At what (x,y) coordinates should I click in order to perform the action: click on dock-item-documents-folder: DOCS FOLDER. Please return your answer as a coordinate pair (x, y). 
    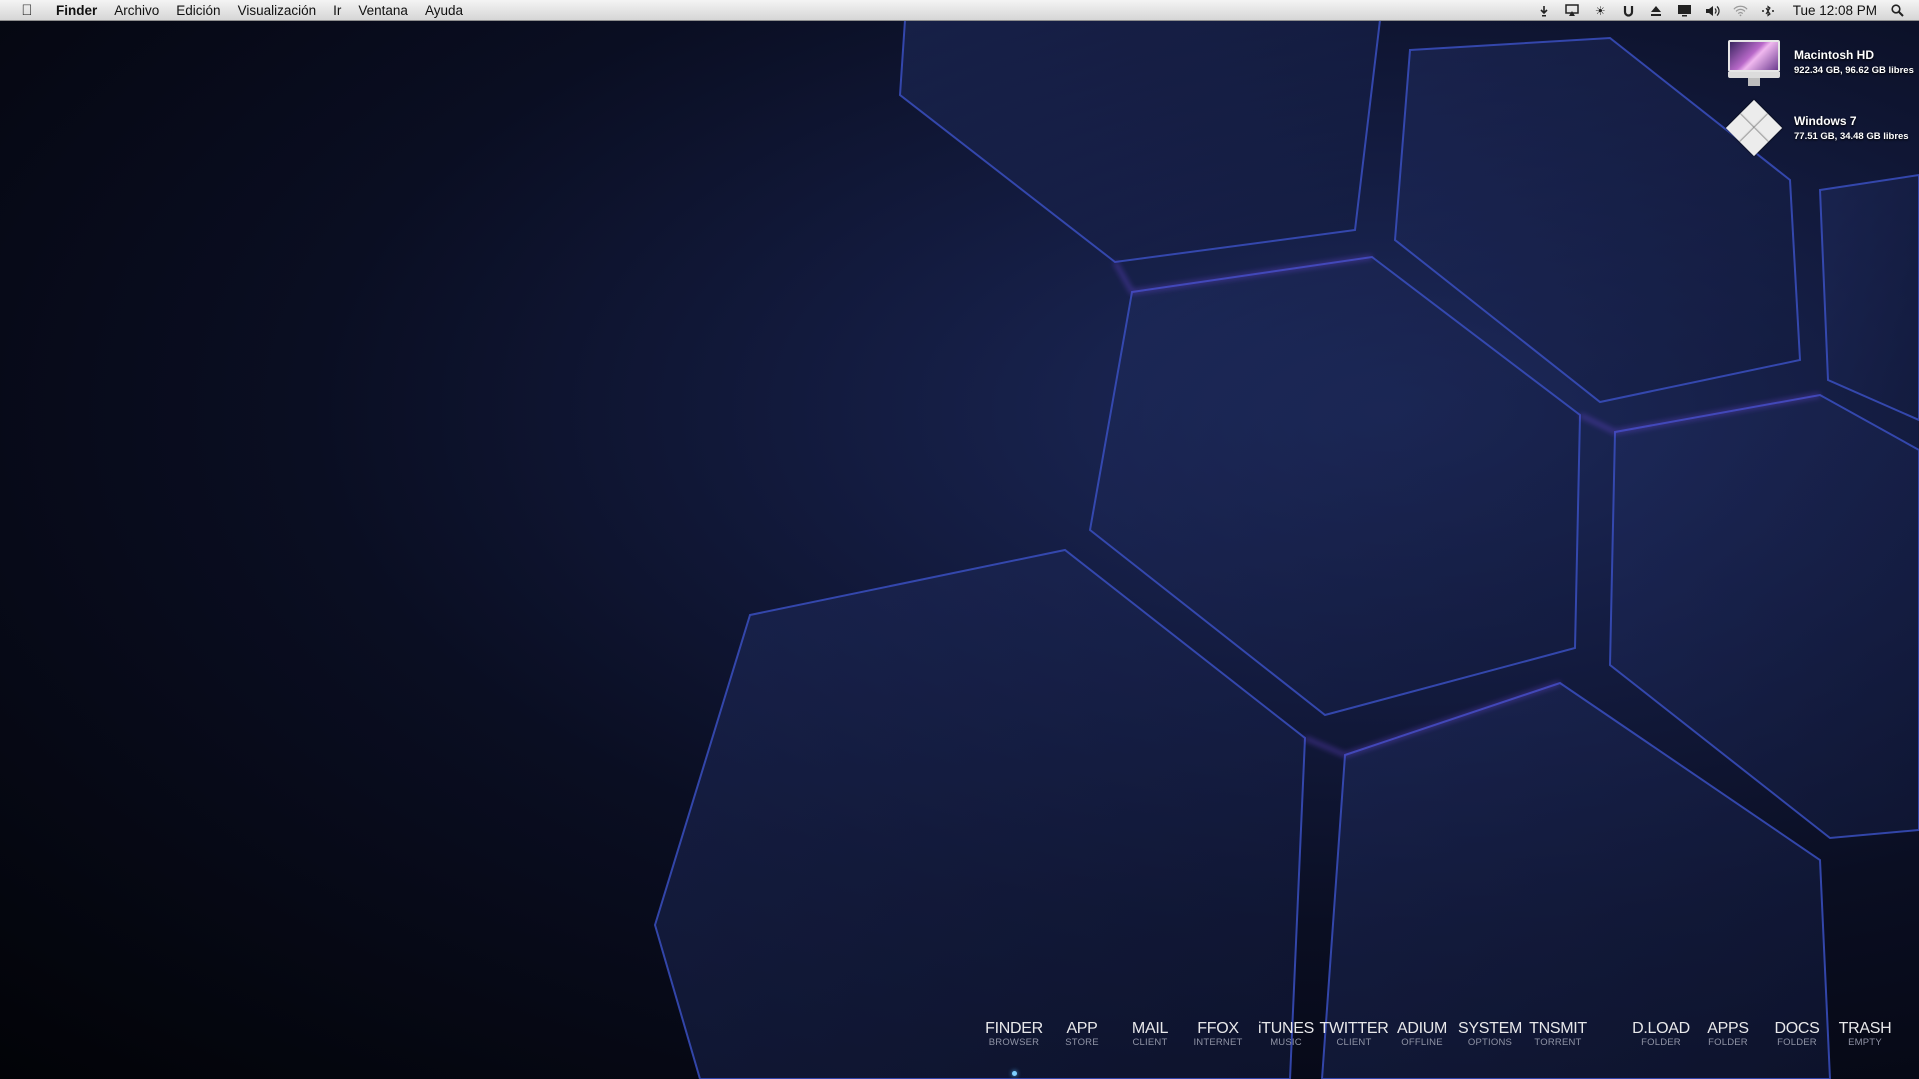
    Looking at the image, I should click on (1797, 1034).